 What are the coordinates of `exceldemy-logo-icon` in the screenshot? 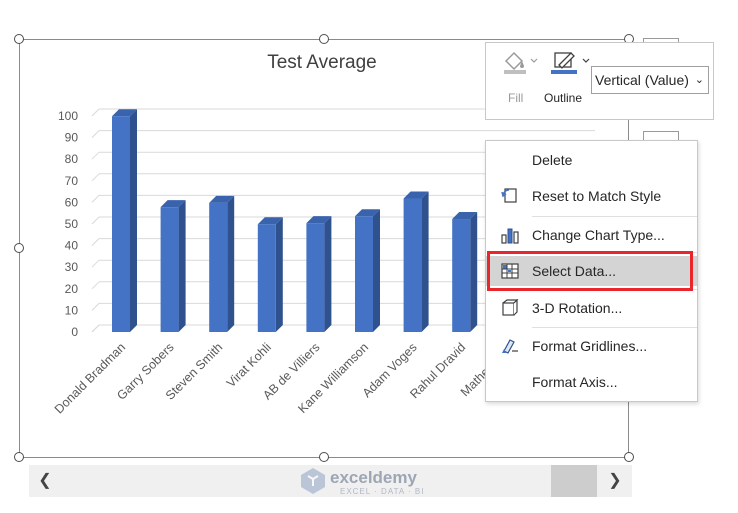 It's located at (313, 481).